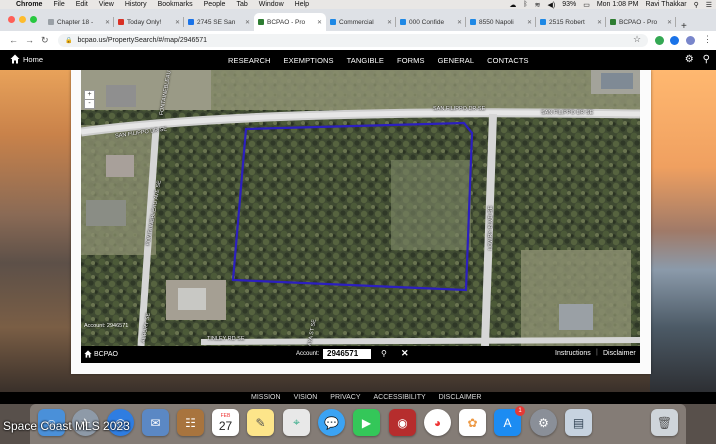  Describe the element at coordinates (89, 103) in the screenshot. I see `zoom-out-button: -` at that location.